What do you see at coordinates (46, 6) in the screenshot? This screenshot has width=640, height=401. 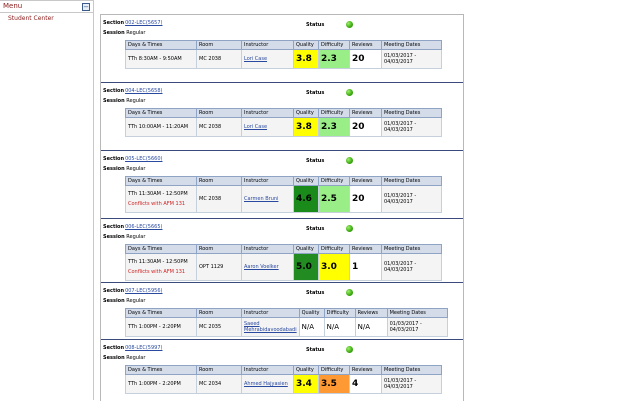 I see `menu-header: Menu −` at bounding box center [46, 6].